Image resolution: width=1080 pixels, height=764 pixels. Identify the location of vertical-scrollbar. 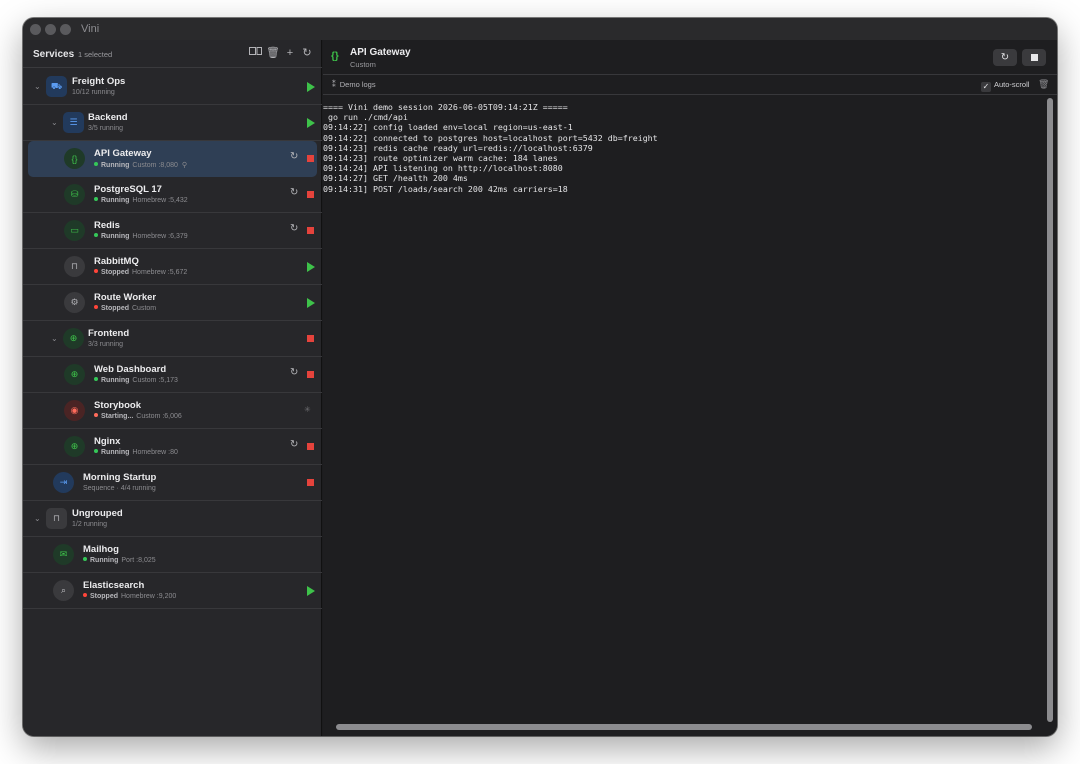
(1050, 410).